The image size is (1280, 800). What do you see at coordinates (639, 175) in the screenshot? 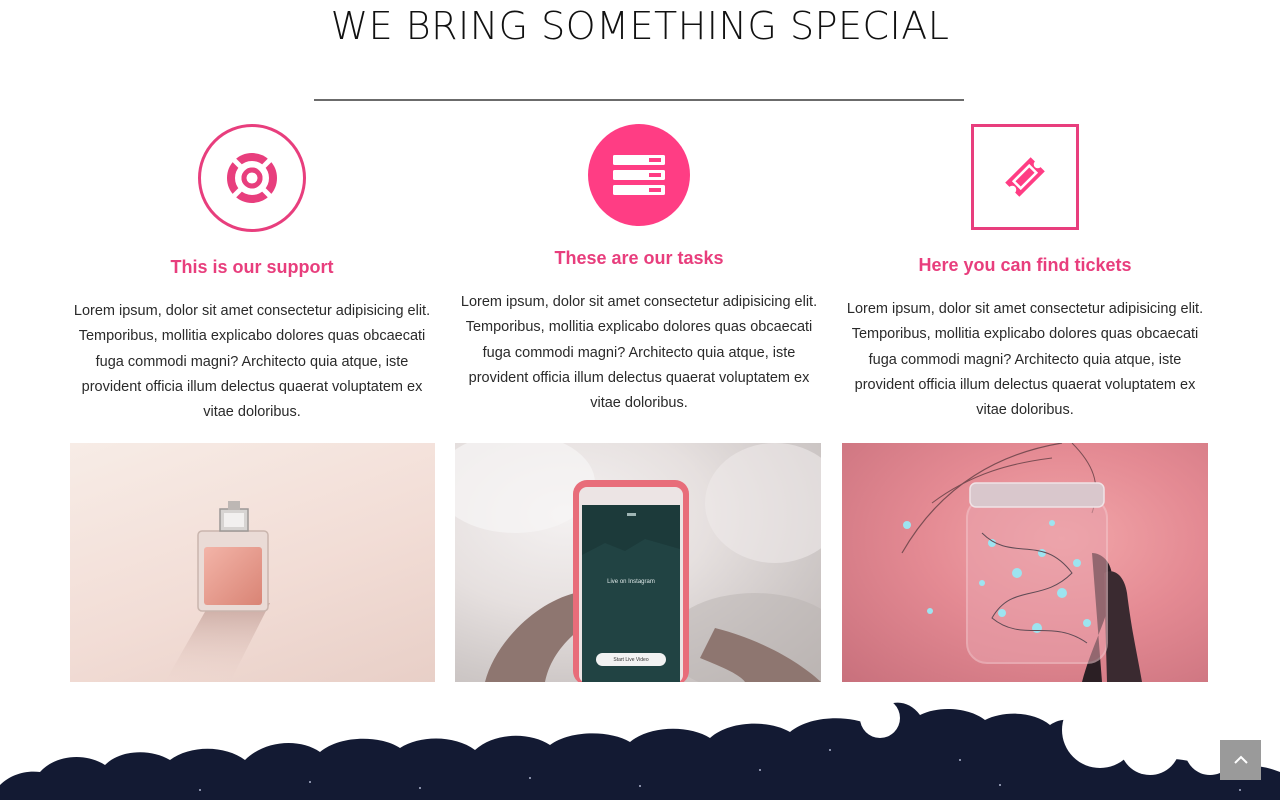
I see `server-stack-icon` at bounding box center [639, 175].